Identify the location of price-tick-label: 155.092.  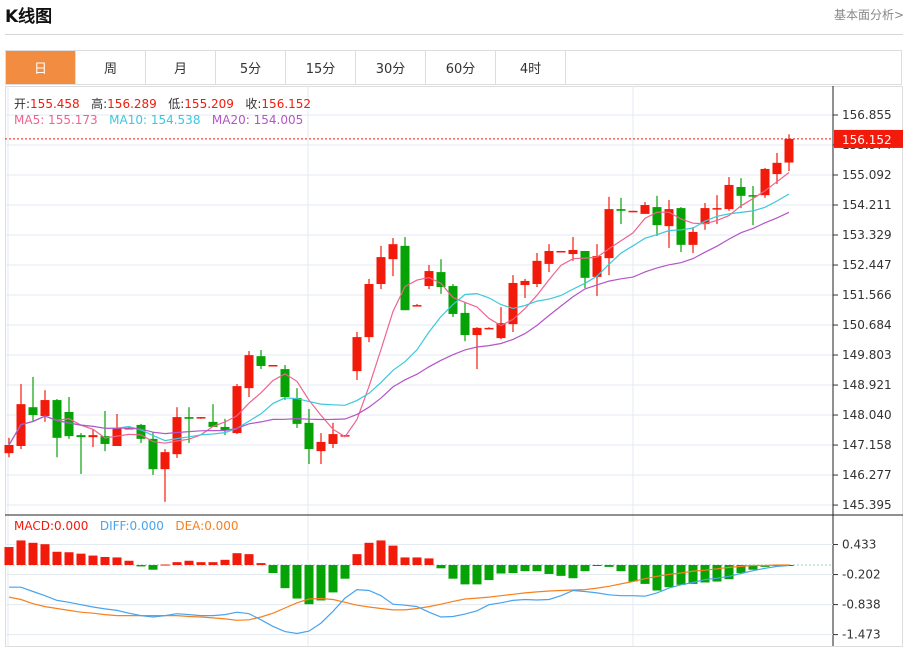
(867, 175).